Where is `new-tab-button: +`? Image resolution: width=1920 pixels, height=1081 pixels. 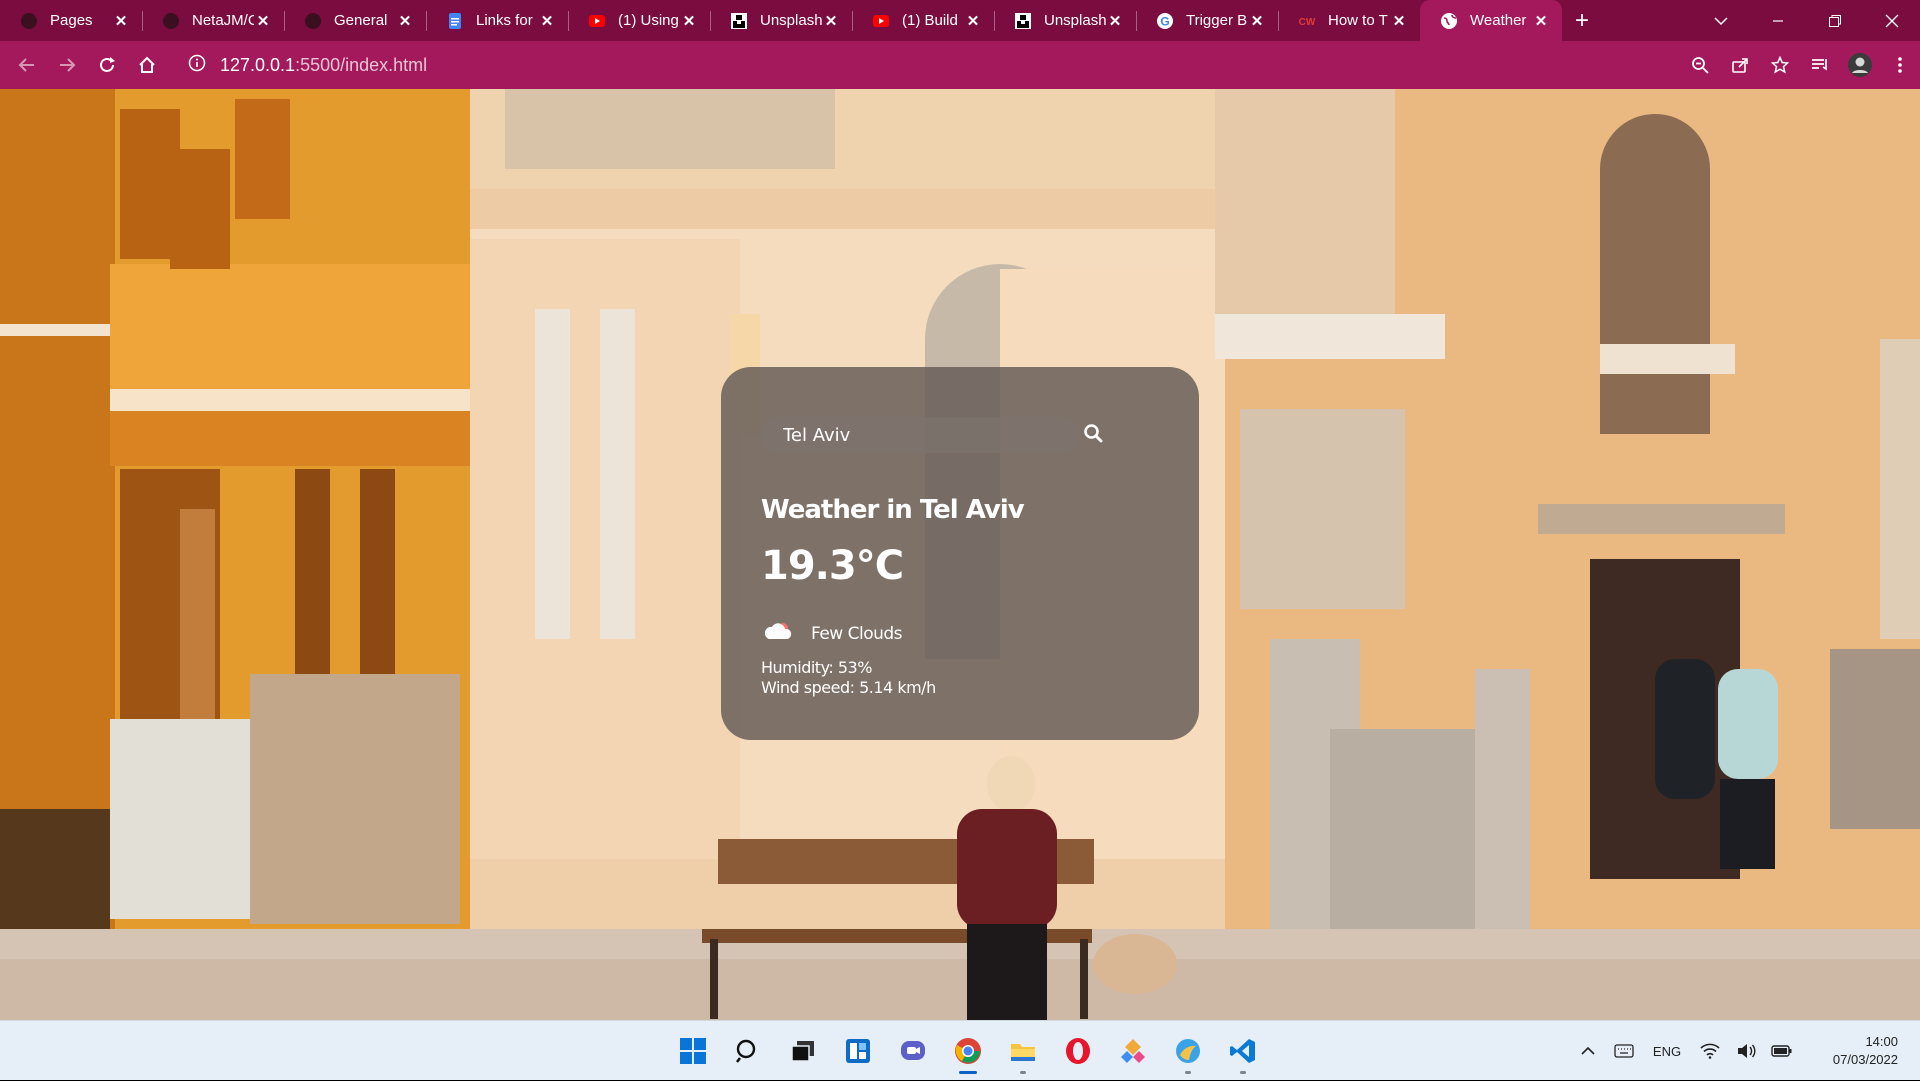
new-tab-button: + is located at coordinates (1582, 20).